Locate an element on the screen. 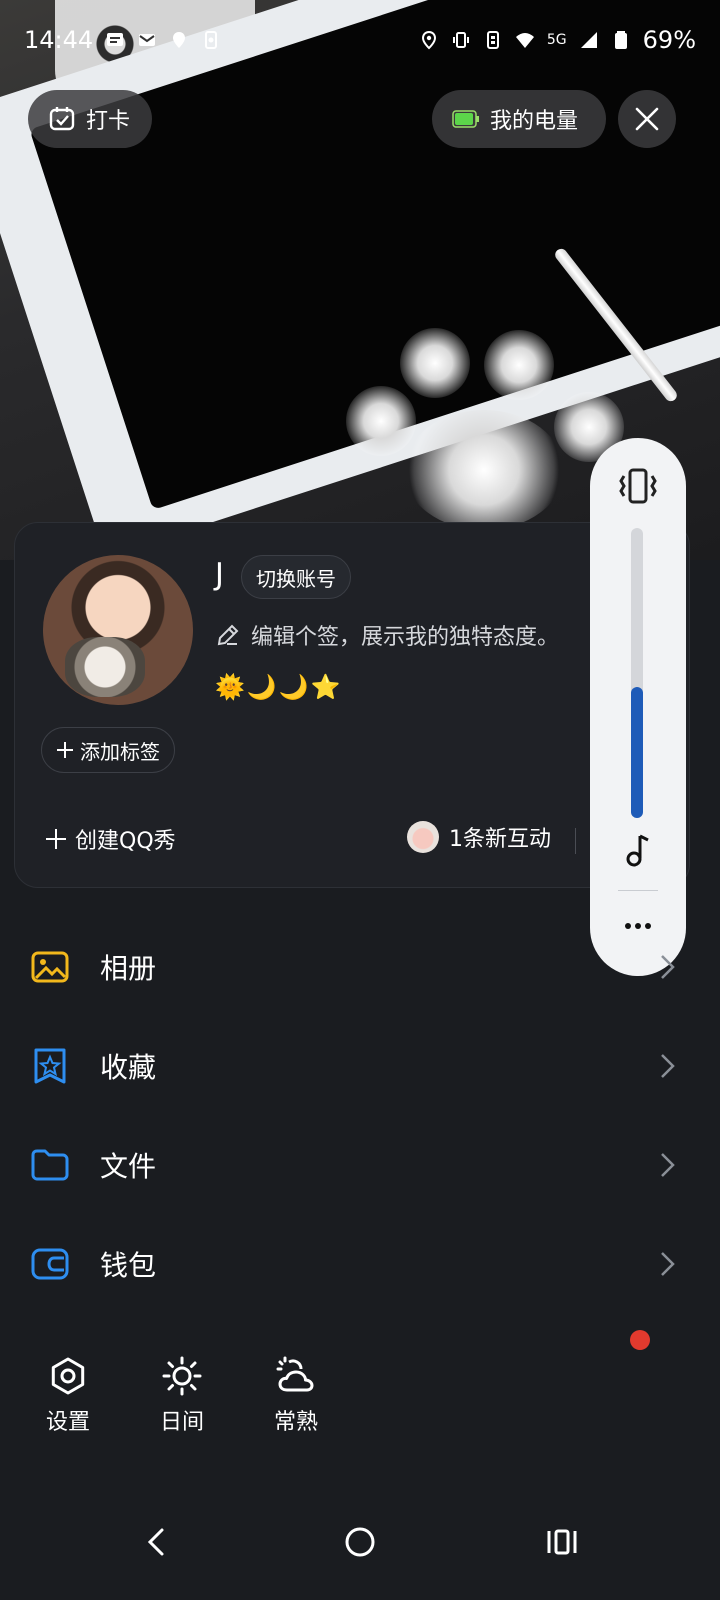 Image resolution: width=720 pixels, height=1600 pixels. location-icon is located at coordinates (429, 40).